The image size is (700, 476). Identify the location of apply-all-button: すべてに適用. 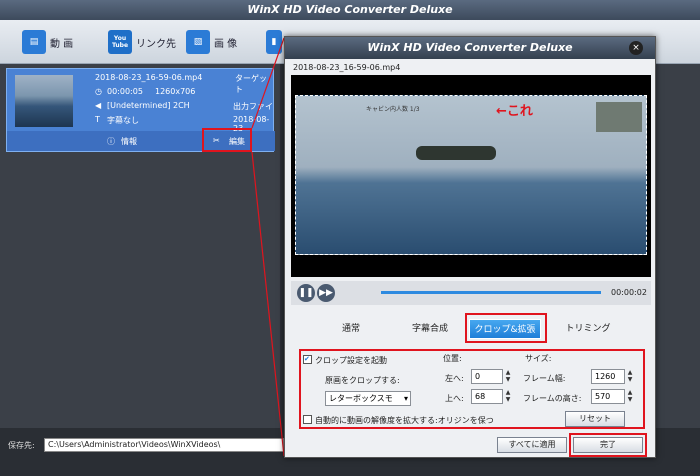
(532, 445).